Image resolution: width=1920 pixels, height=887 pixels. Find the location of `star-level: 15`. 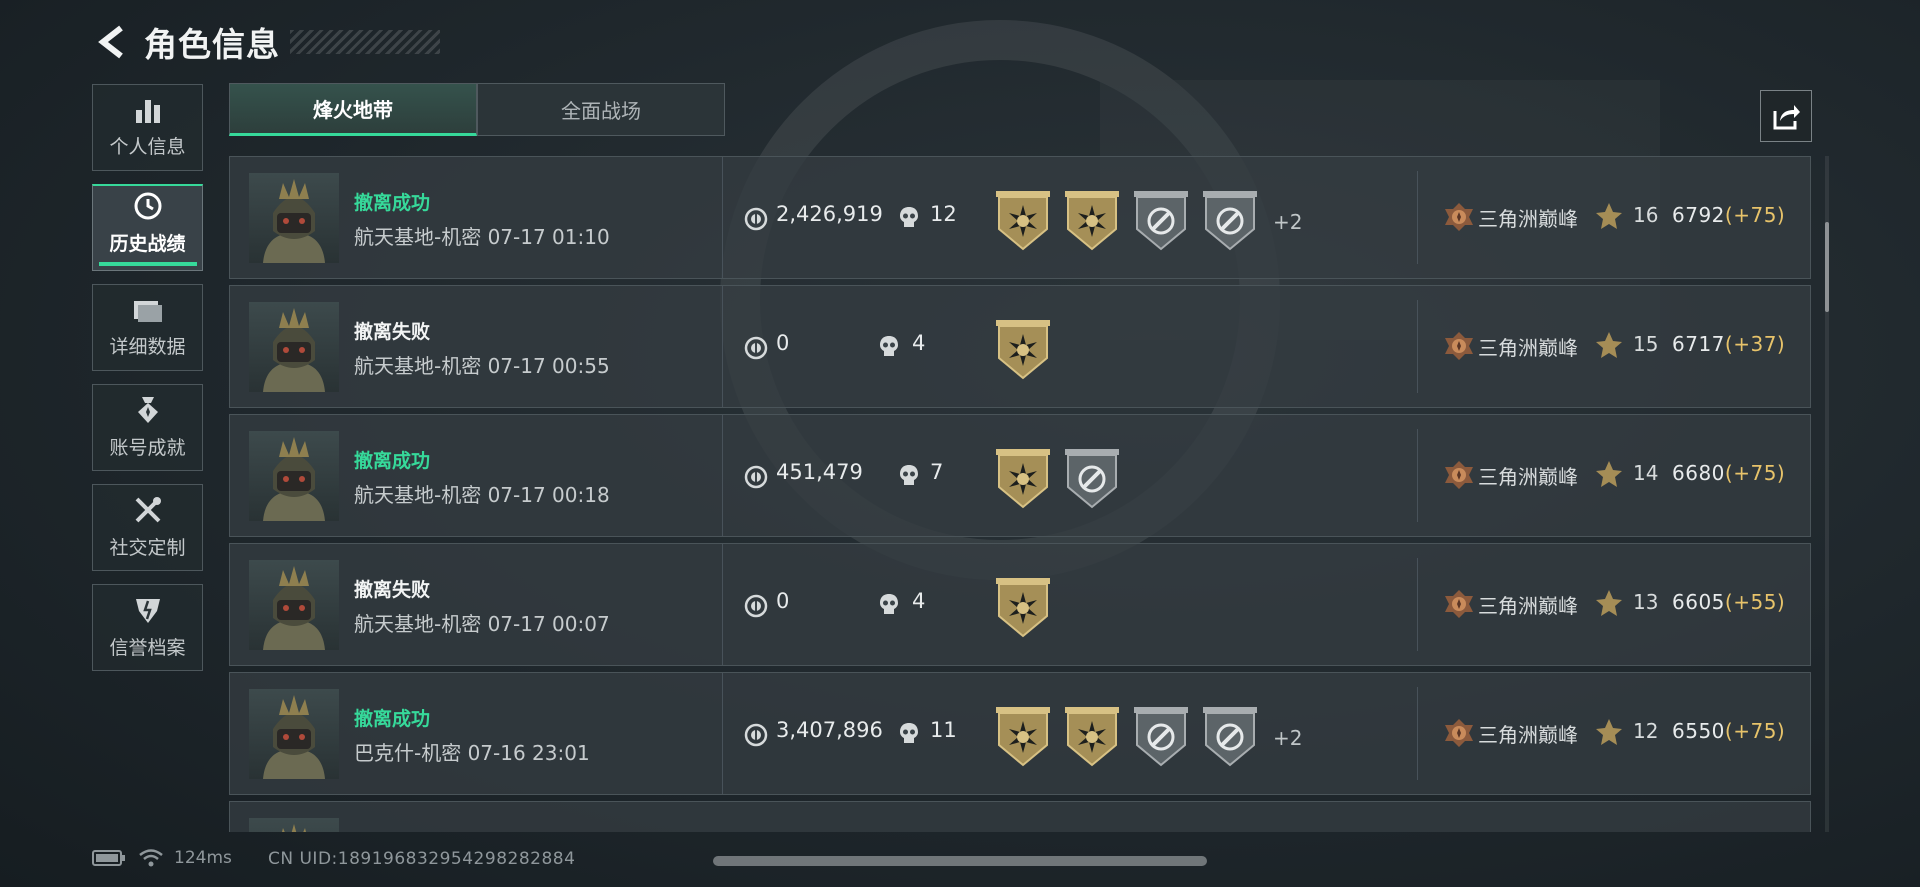

star-level: 15 is located at coordinates (1646, 344).